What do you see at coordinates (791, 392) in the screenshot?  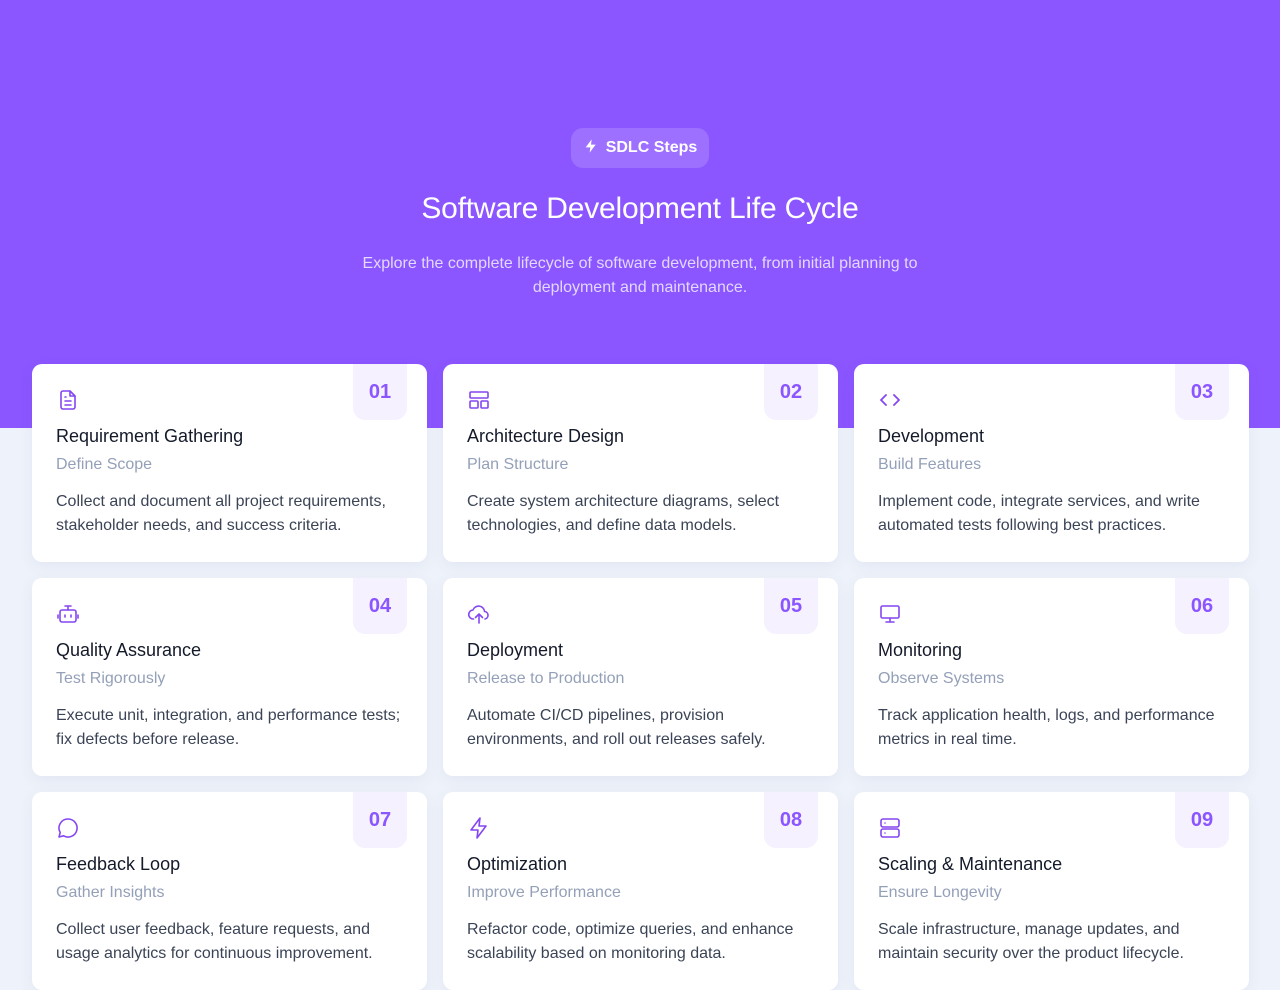 I see `step-number: 02` at bounding box center [791, 392].